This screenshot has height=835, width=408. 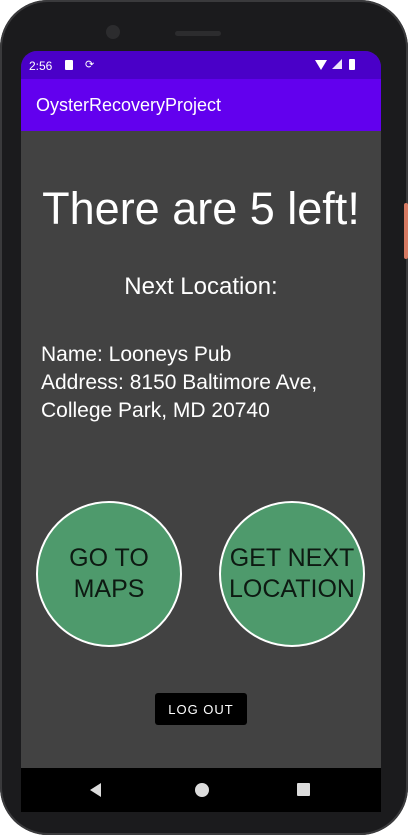 I want to click on go-to-maps-label-line2: MAPS, so click(x=109, y=589).